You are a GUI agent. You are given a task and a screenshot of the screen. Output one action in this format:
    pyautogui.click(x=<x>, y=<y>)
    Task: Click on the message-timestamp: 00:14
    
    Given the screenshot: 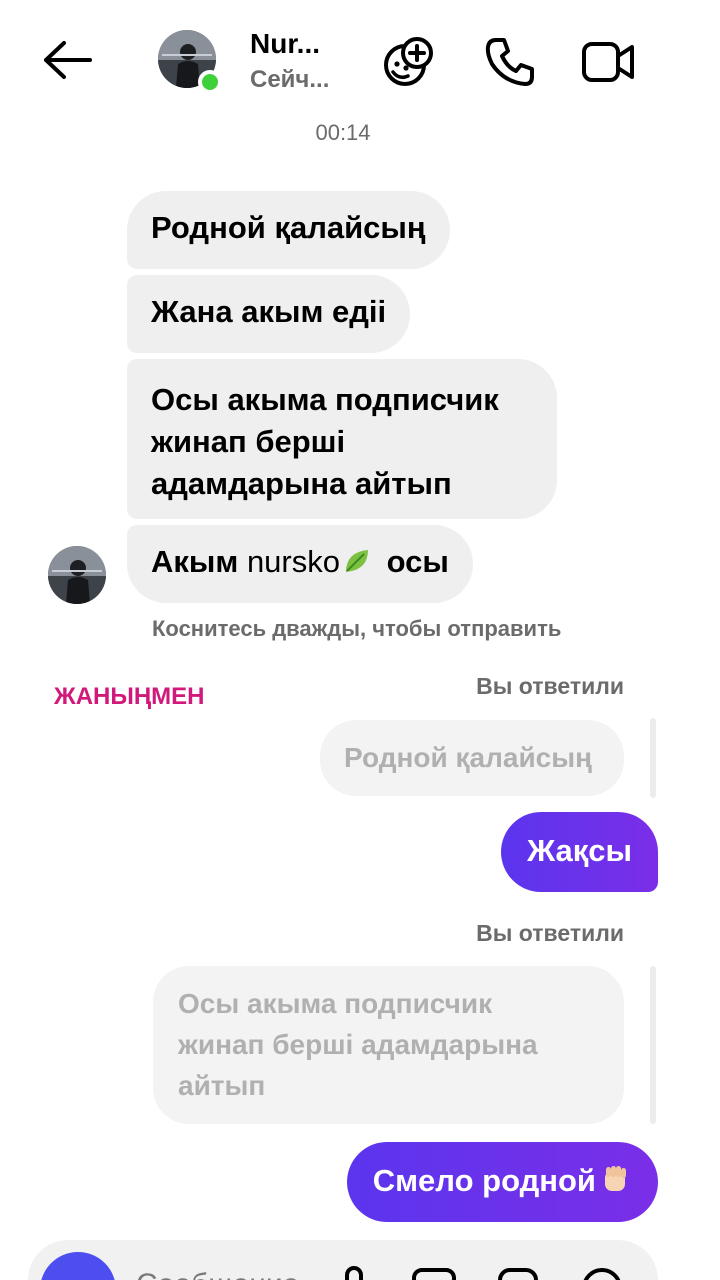 What is the action you would take?
    pyautogui.click(x=343, y=132)
    